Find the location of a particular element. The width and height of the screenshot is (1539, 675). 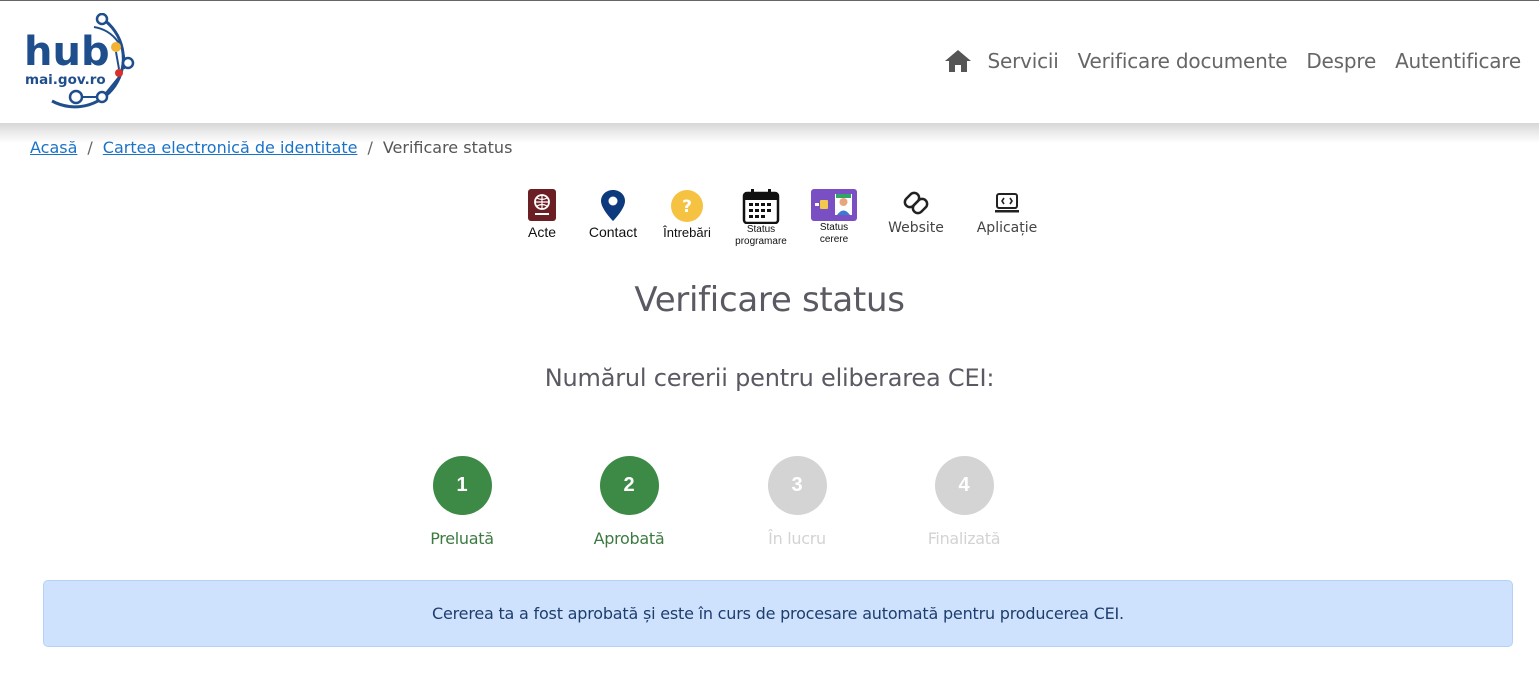

quick-link-website: Website is located at coordinates (916, 212).